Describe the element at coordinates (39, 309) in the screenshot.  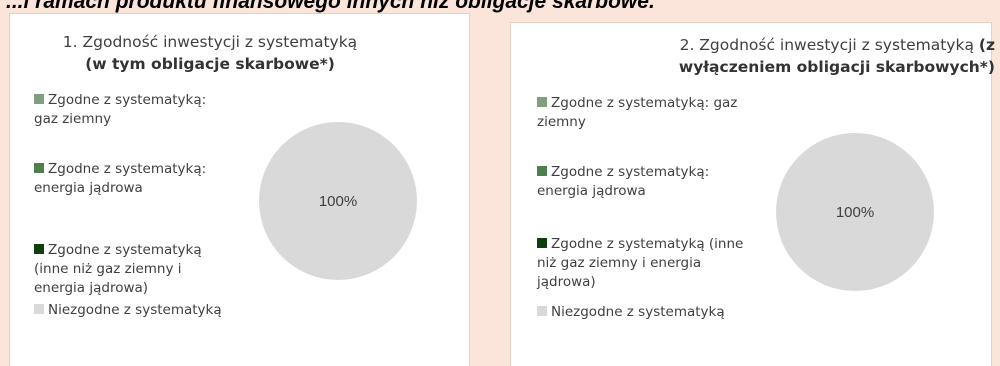
I see `legend-swatch-non-aligned` at that location.